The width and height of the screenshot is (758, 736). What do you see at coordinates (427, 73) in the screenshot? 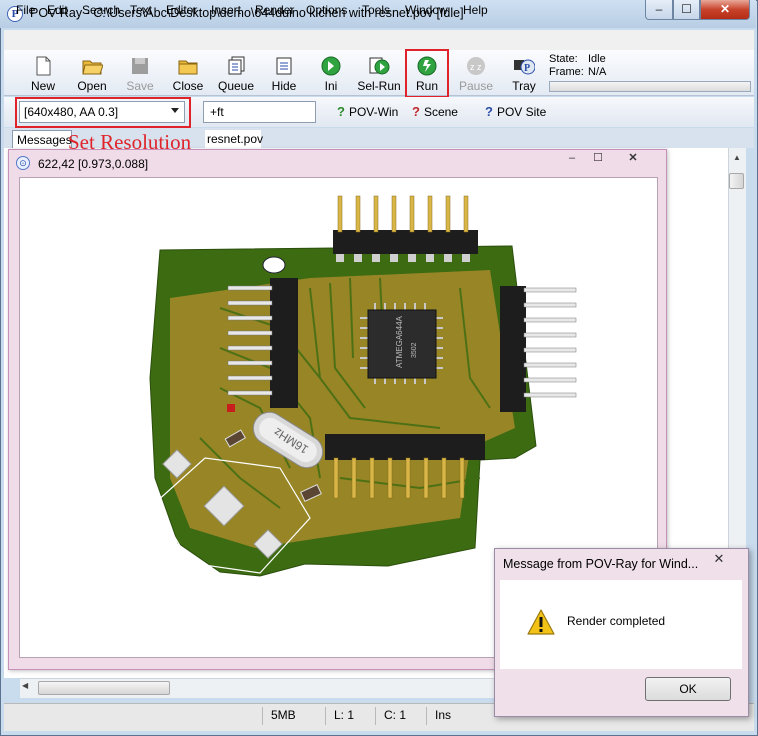
I see `run-highlight-box` at bounding box center [427, 73].